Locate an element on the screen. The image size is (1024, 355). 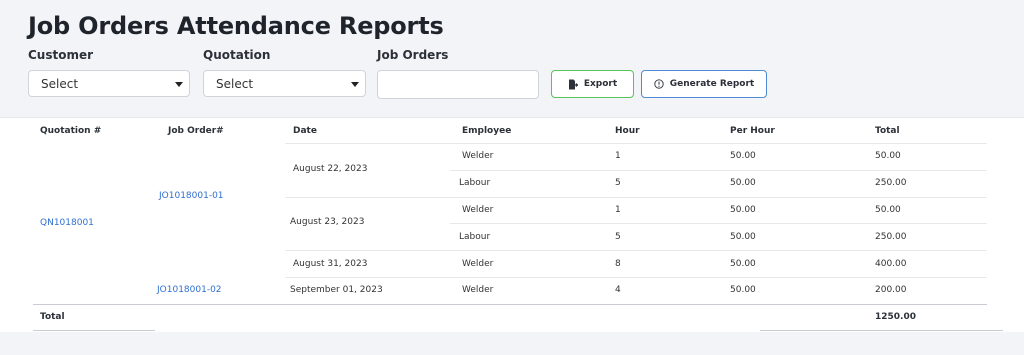
job-order-link: JO1018001-01 is located at coordinates (191, 196).